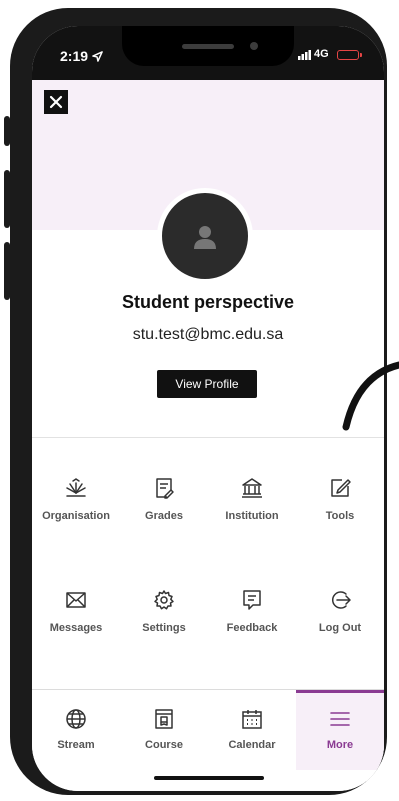 The height and width of the screenshot is (801, 399). What do you see at coordinates (340, 719) in the screenshot?
I see `menu-icon` at bounding box center [340, 719].